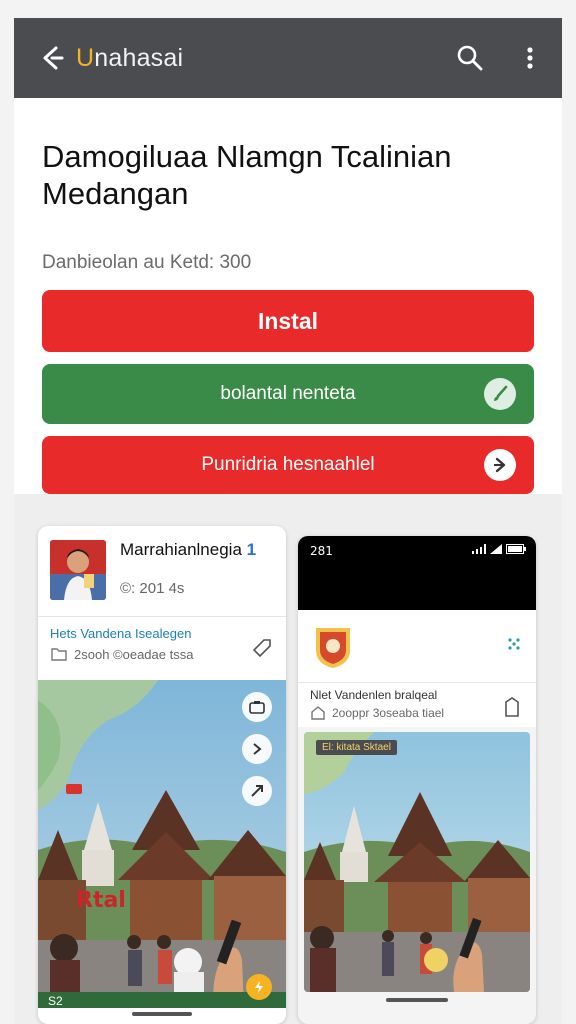 The height and width of the screenshot is (1024, 576). What do you see at coordinates (496, 549) in the screenshot?
I see `wifi-icon` at bounding box center [496, 549].